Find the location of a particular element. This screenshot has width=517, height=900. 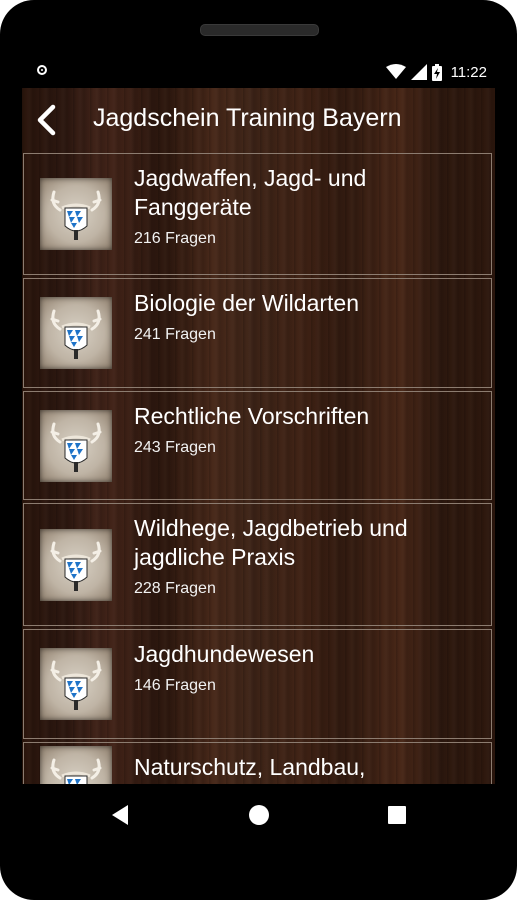

page-title: Jagdschein Training Bayern is located at coordinates (247, 118).